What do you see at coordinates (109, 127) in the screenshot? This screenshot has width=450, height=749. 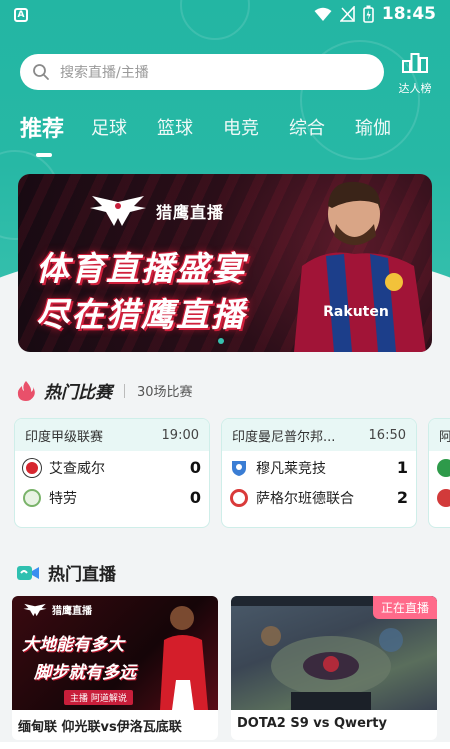 I see `tab-football: 足球` at bounding box center [109, 127].